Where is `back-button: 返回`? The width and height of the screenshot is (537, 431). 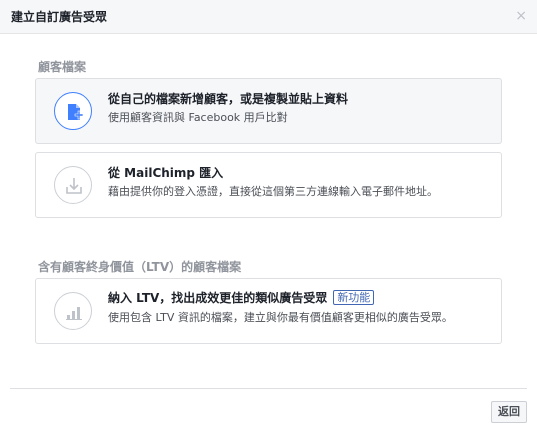 back-button: 返回 is located at coordinates (509, 412).